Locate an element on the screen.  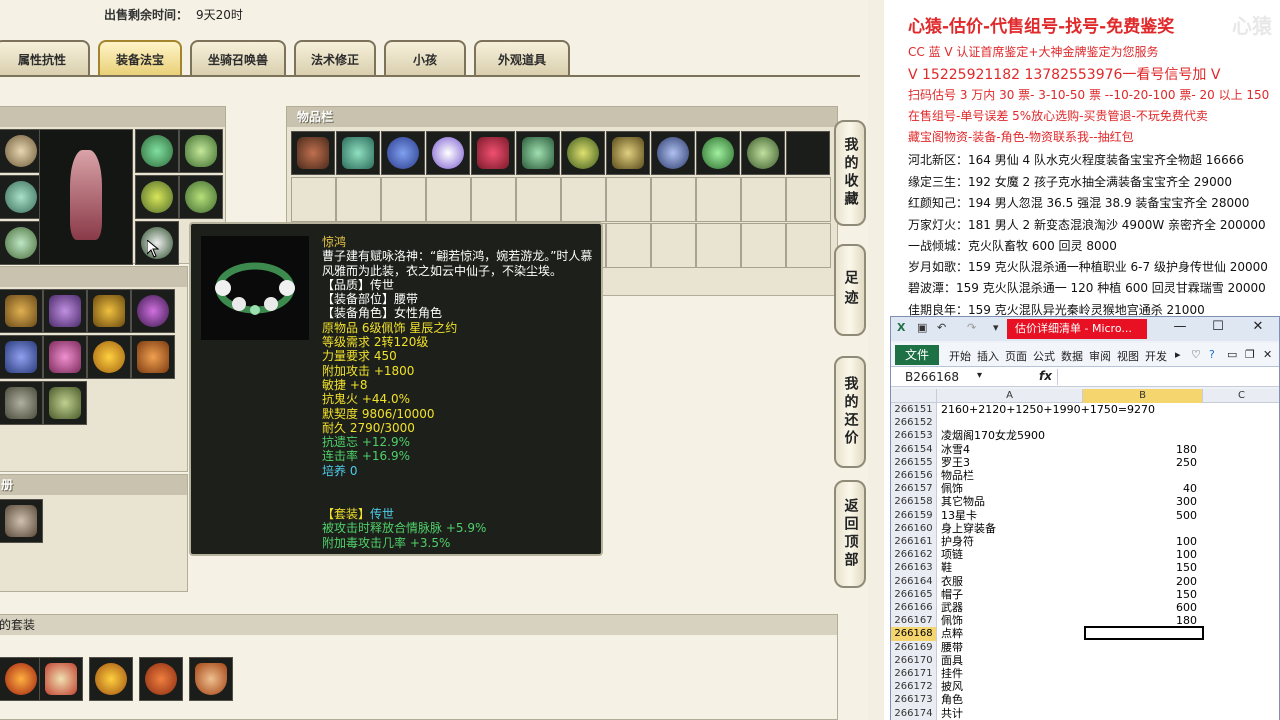
cell-a: 武器 is located at coordinates (952, 607).